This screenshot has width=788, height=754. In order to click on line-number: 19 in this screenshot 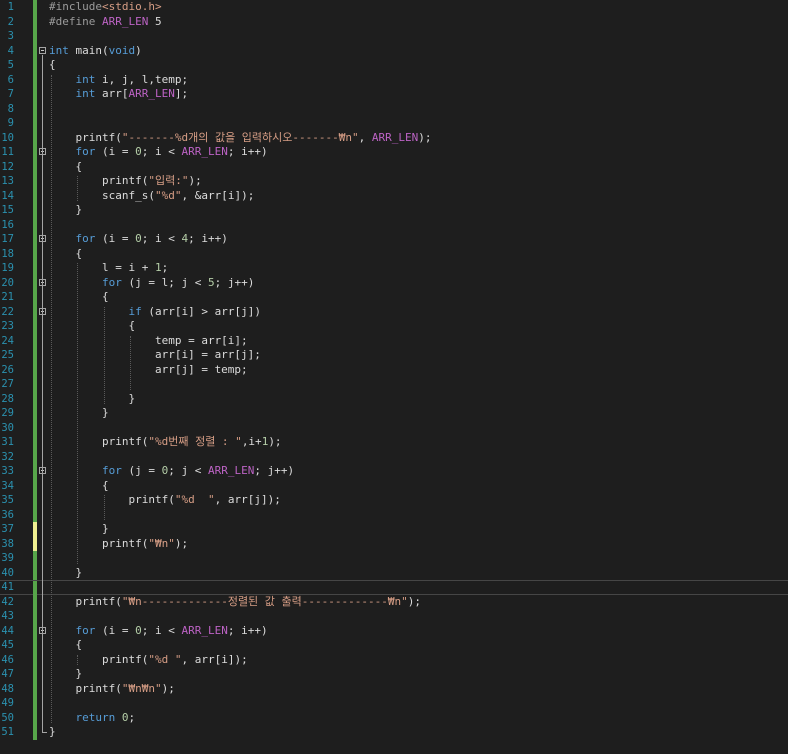, I will do `click(7, 268)`.